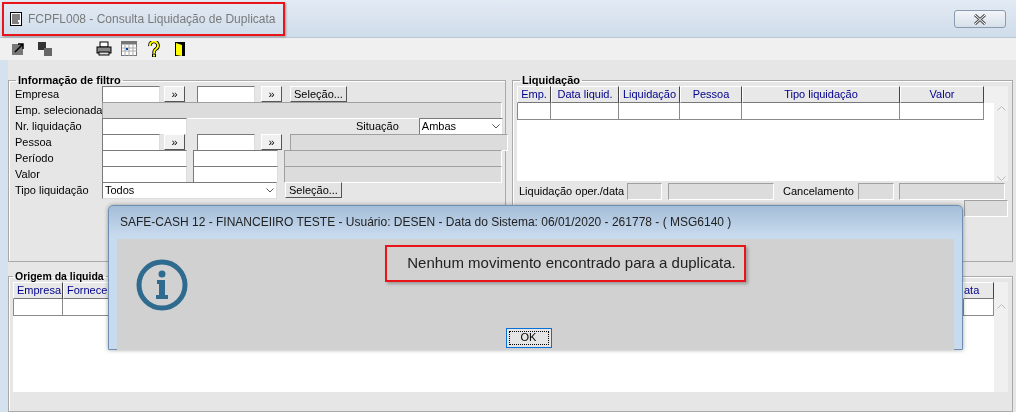 The image size is (1016, 412). What do you see at coordinates (59, 276) in the screenshot?
I see `panel-title: Origem da liquida` at bounding box center [59, 276].